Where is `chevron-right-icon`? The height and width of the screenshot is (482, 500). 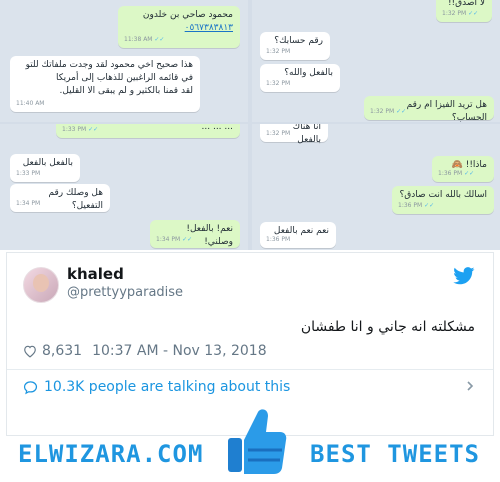 chevron-right-icon is located at coordinates (470, 386).